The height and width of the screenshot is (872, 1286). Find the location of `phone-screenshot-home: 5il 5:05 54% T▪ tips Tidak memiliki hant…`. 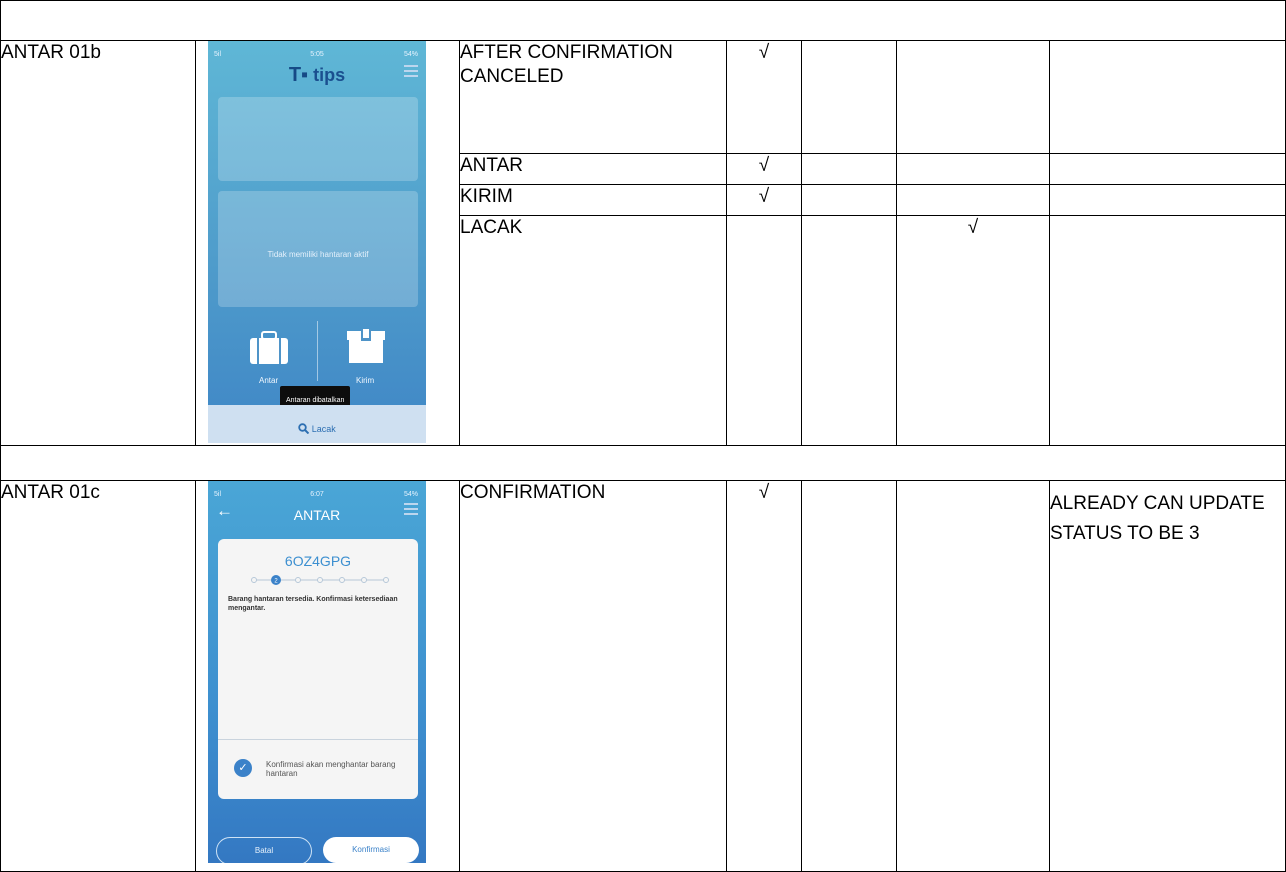

phone-screenshot-home: 5il 5:05 54% T▪ tips Tidak memiliki hant… is located at coordinates (317, 242).